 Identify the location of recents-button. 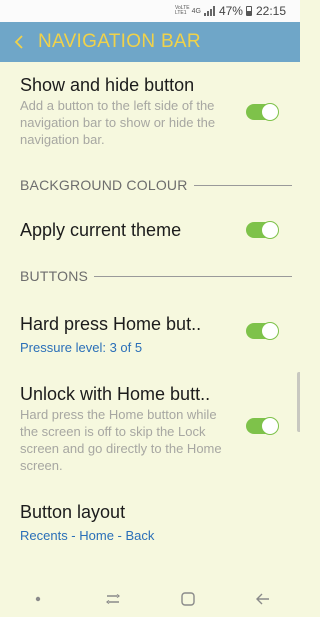
(113, 599).